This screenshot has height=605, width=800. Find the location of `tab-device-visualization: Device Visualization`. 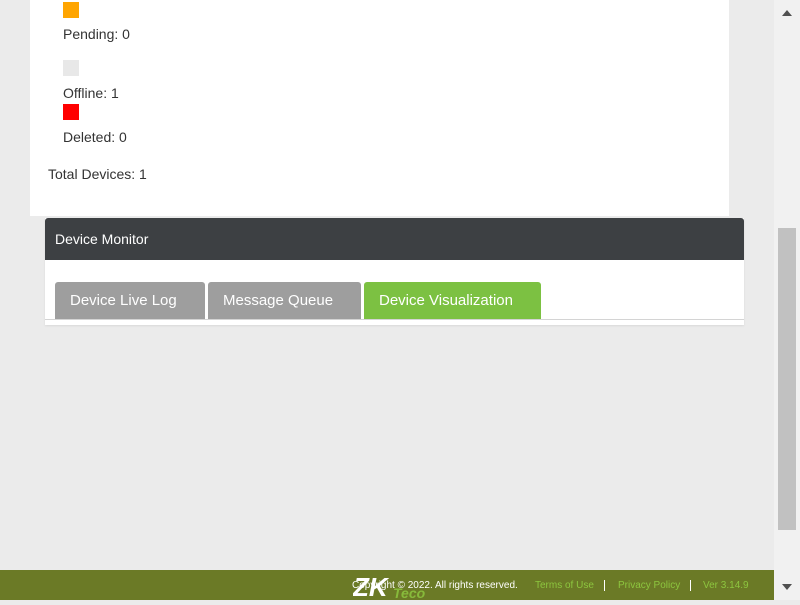

tab-device-visualization: Device Visualization is located at coordinates (452, 300).